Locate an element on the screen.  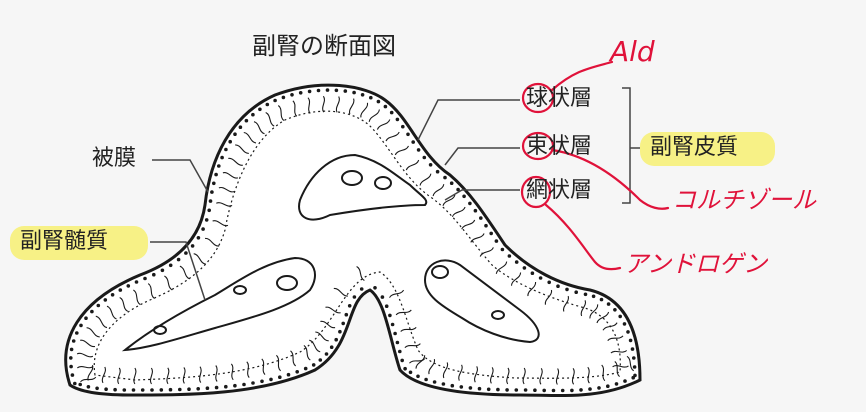
label-capsule: 被膜 is located at coordinates (114, 158).